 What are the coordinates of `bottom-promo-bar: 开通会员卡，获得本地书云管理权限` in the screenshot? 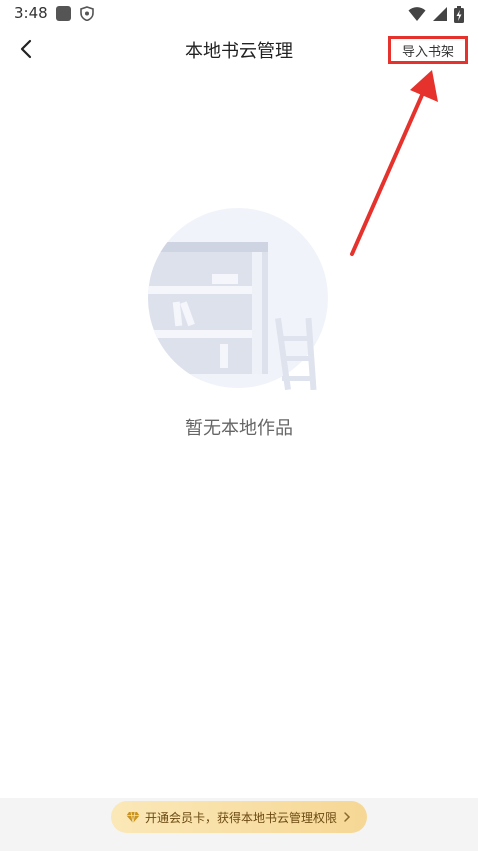 It's located at (239, 824).